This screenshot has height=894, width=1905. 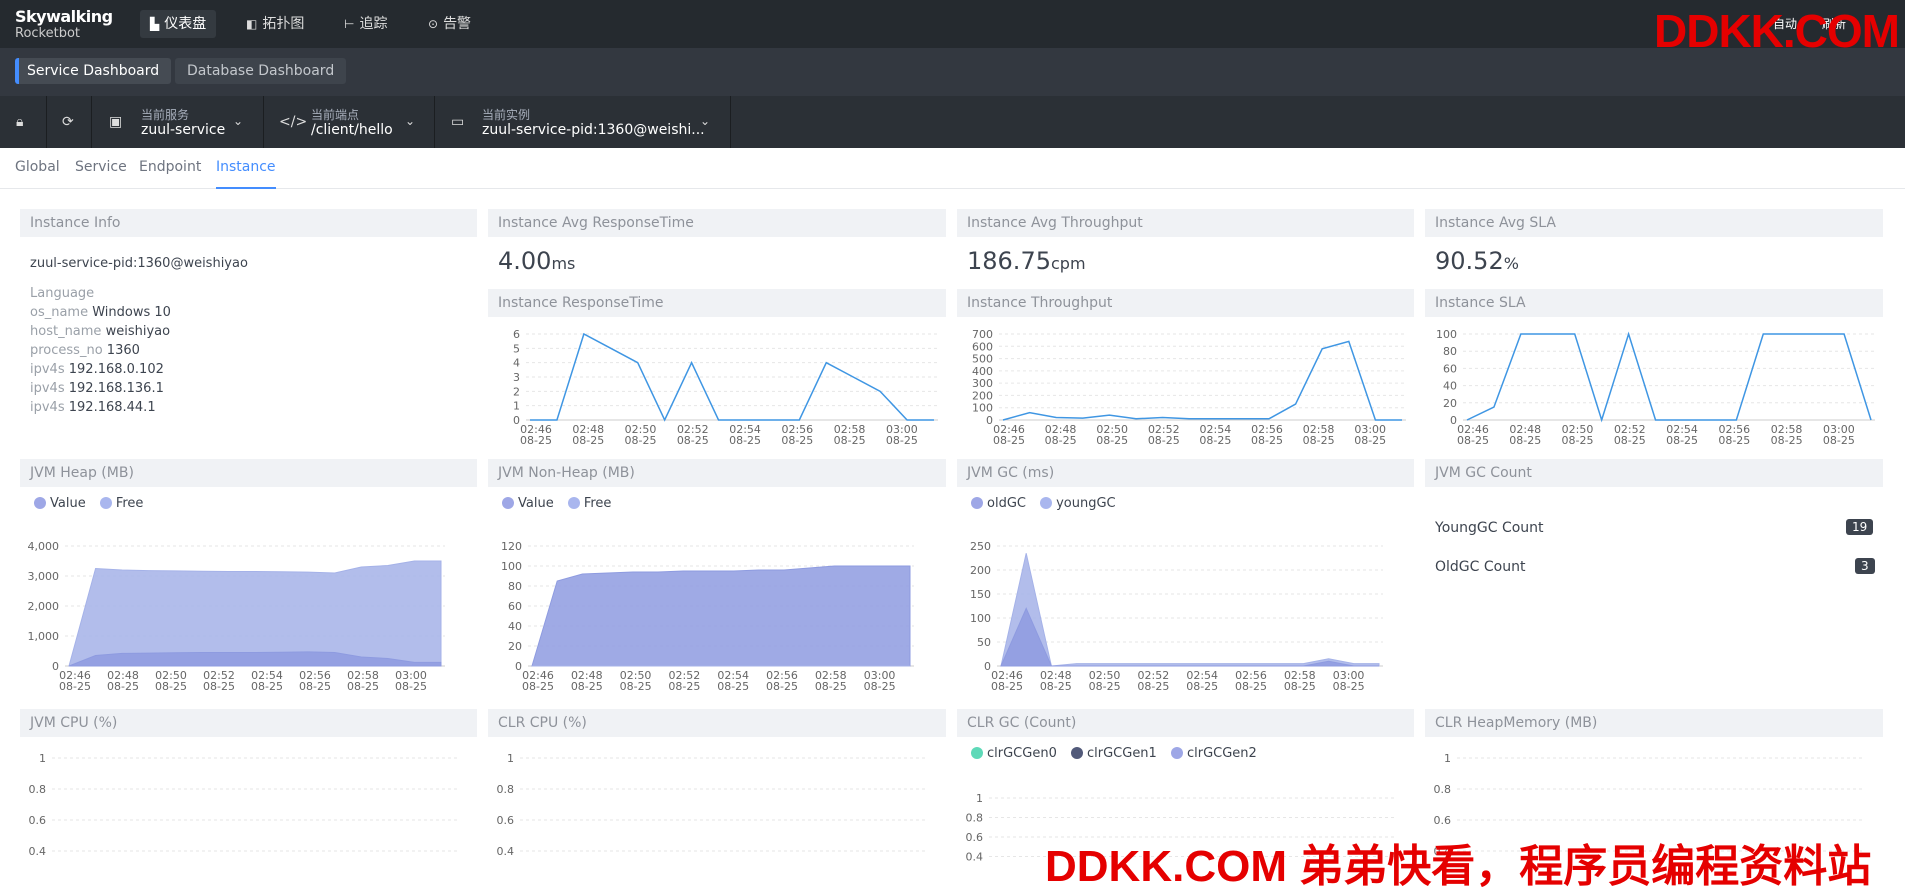 I want to click on series-area-Free, so click(x=255, y=613).